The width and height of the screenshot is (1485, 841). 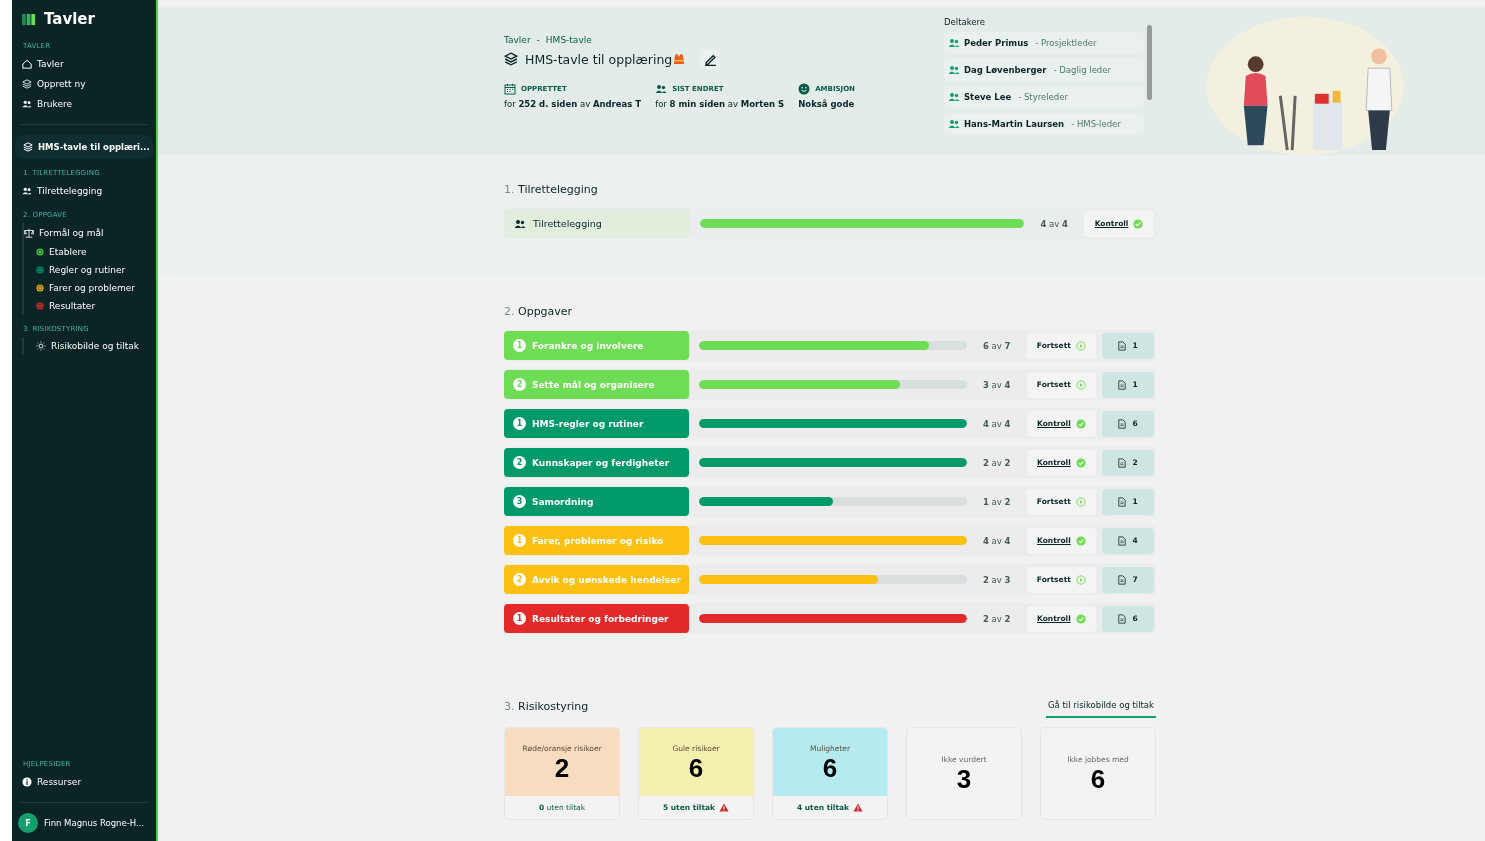 What do you see at coordinates (1044, 70) in the screenshot?
I see `participant-item: Dag Løvenberger - Daglig leder` at bounding box center [1044, 70].